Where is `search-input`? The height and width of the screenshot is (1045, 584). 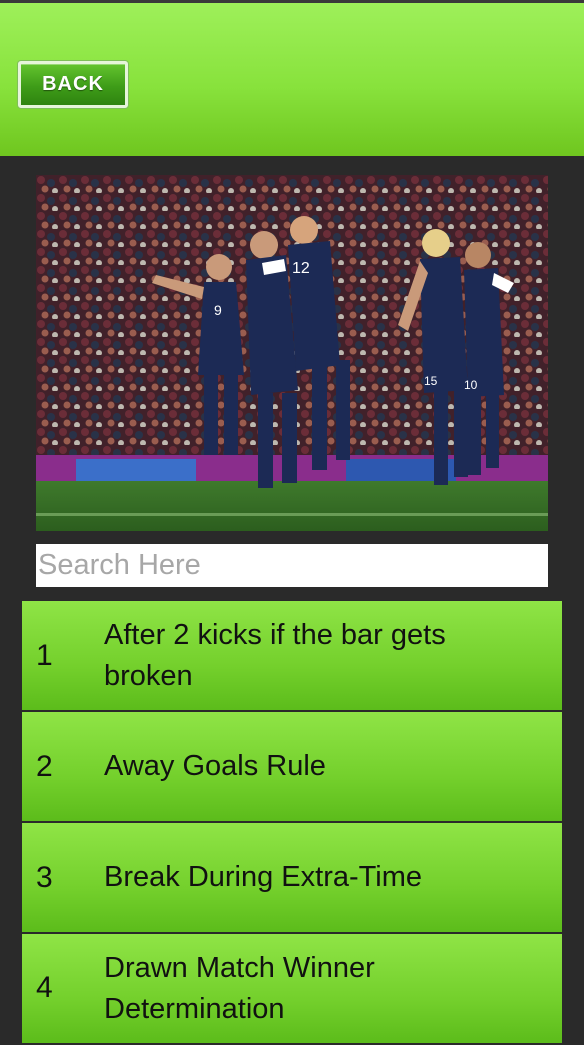
search-input is located at coordinates (292, 565).